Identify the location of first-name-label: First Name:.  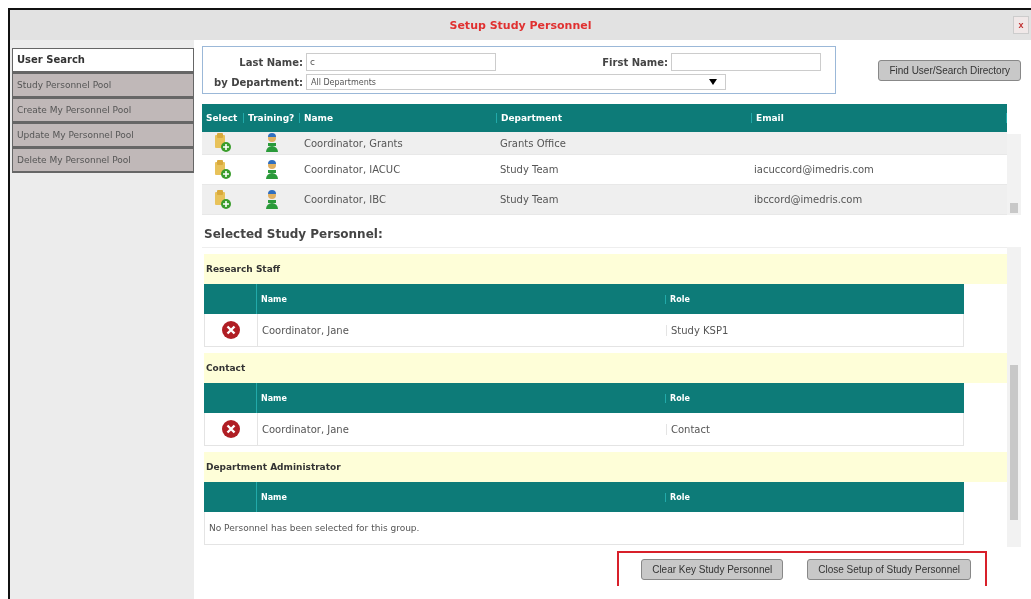
(635, 62).